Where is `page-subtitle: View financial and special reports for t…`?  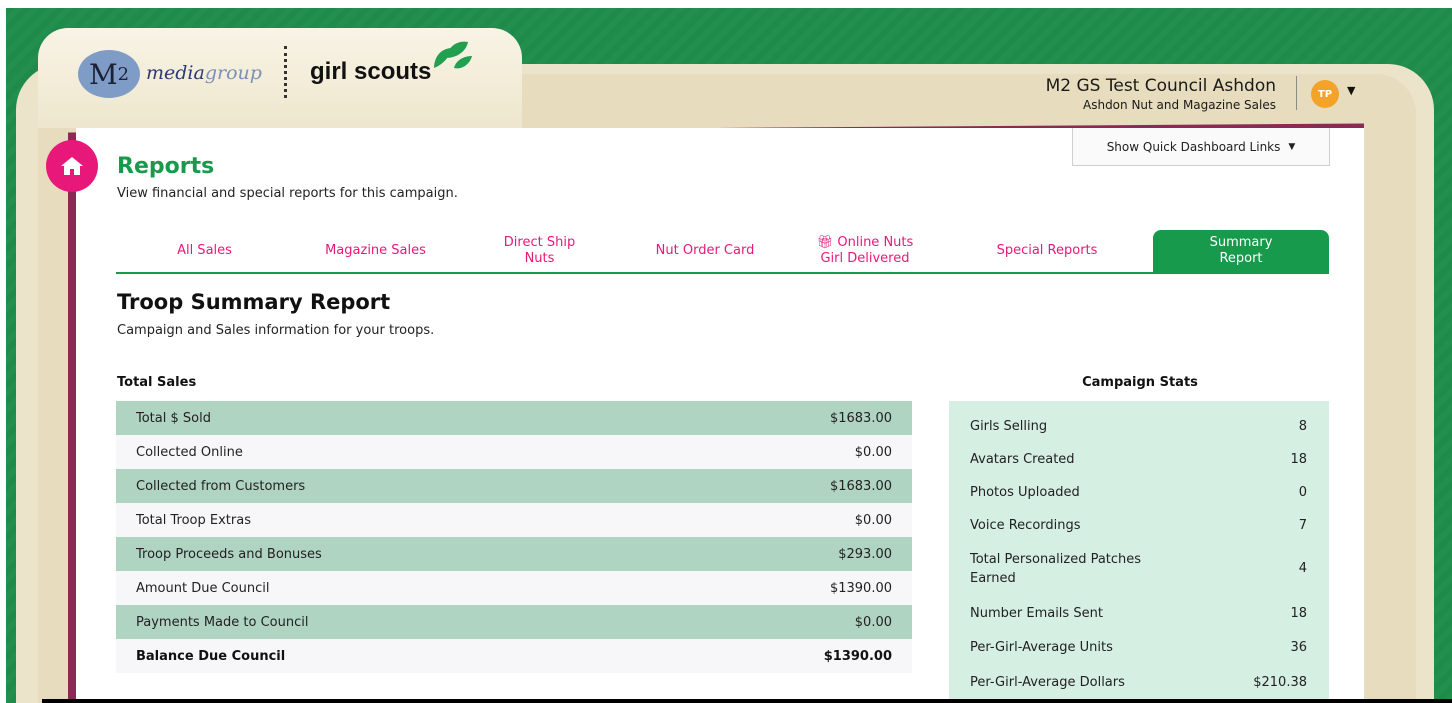 page-subtitle: View financial and special reports for t… is located at coordinates (287, 193).